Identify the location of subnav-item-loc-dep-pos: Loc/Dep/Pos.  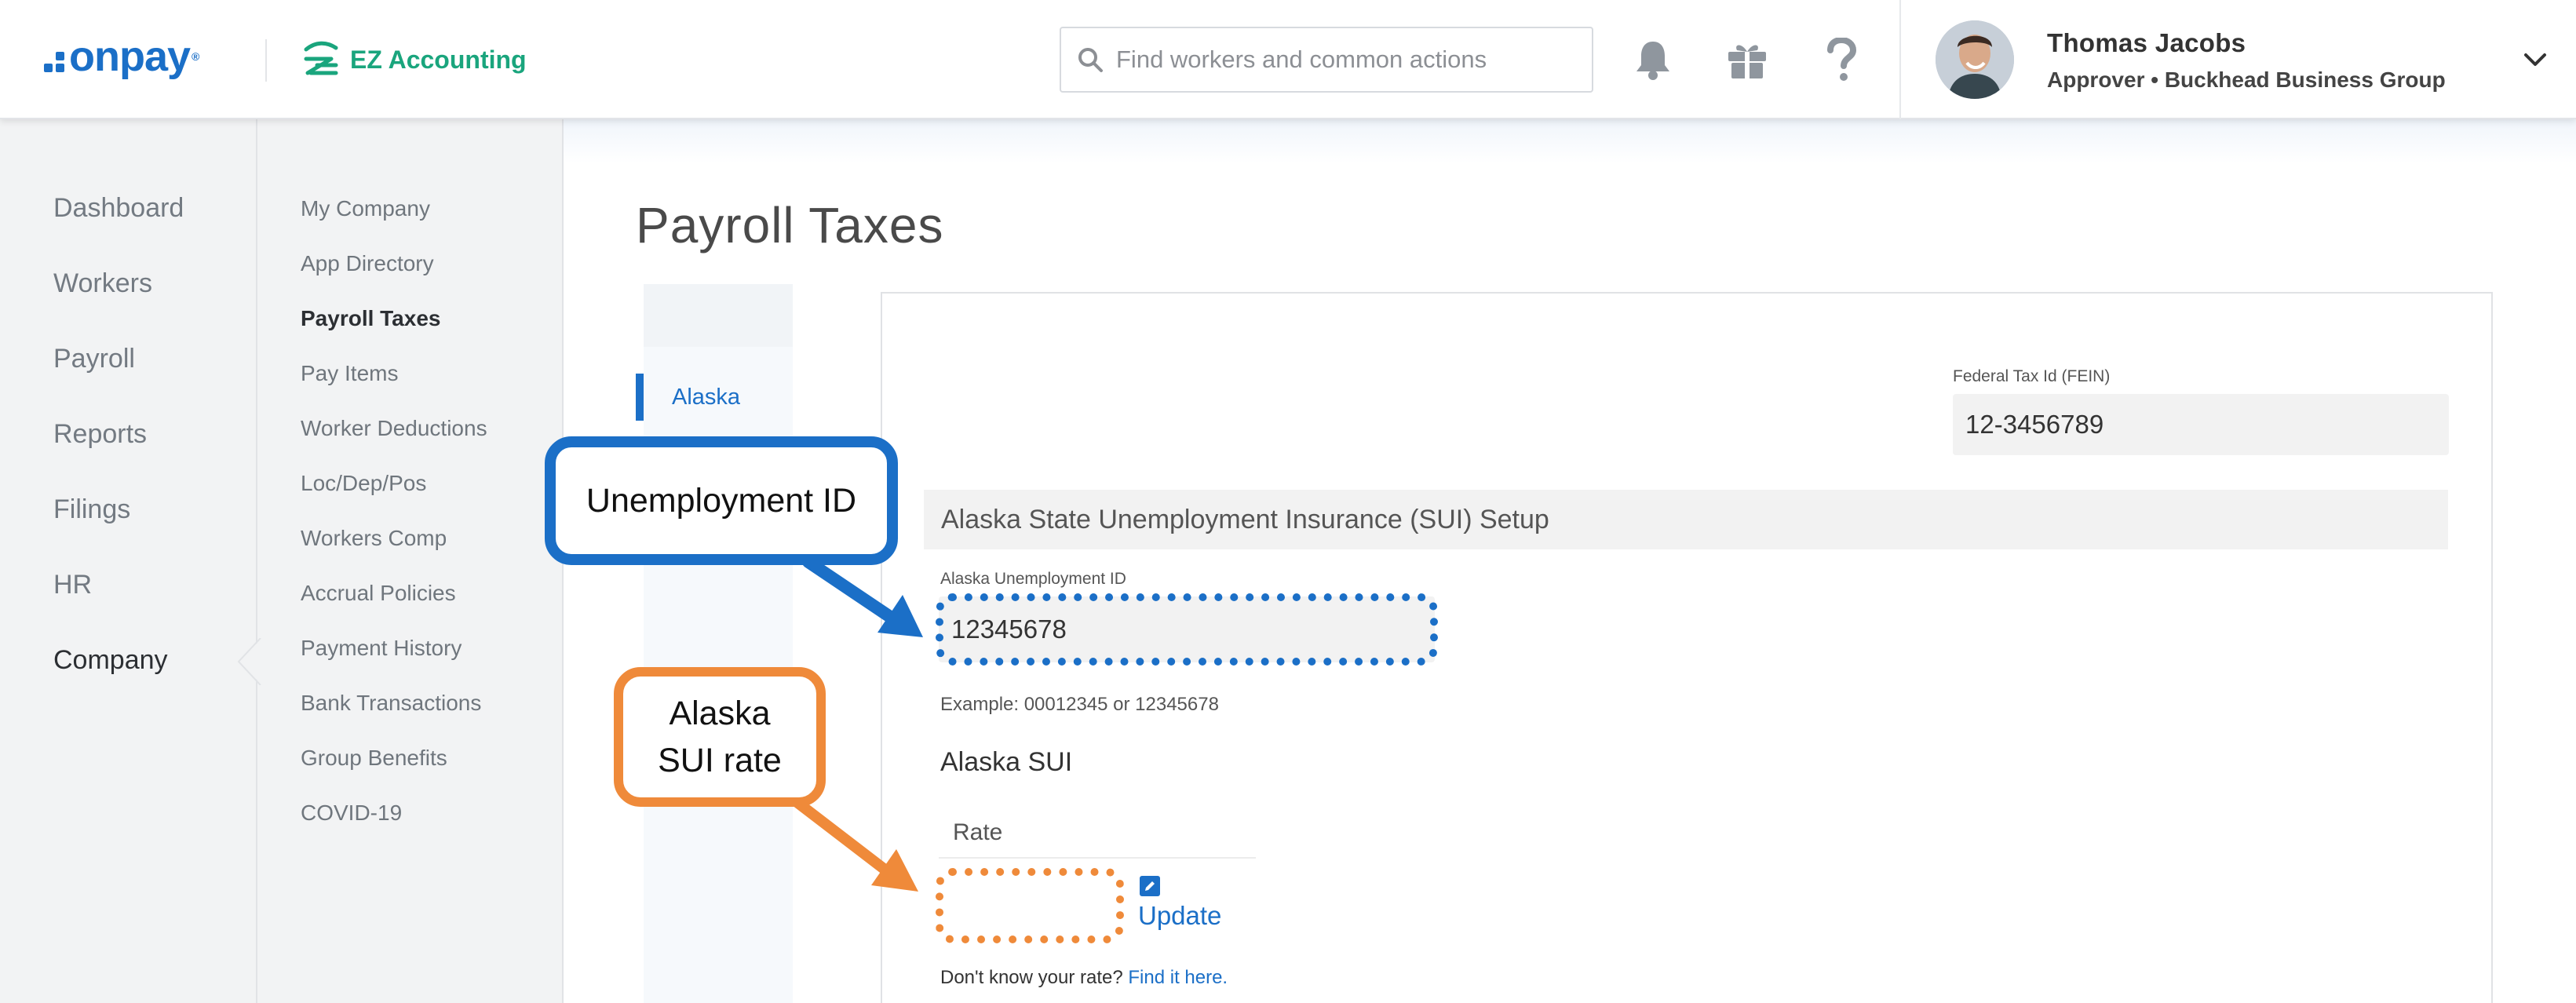
(363, 484).